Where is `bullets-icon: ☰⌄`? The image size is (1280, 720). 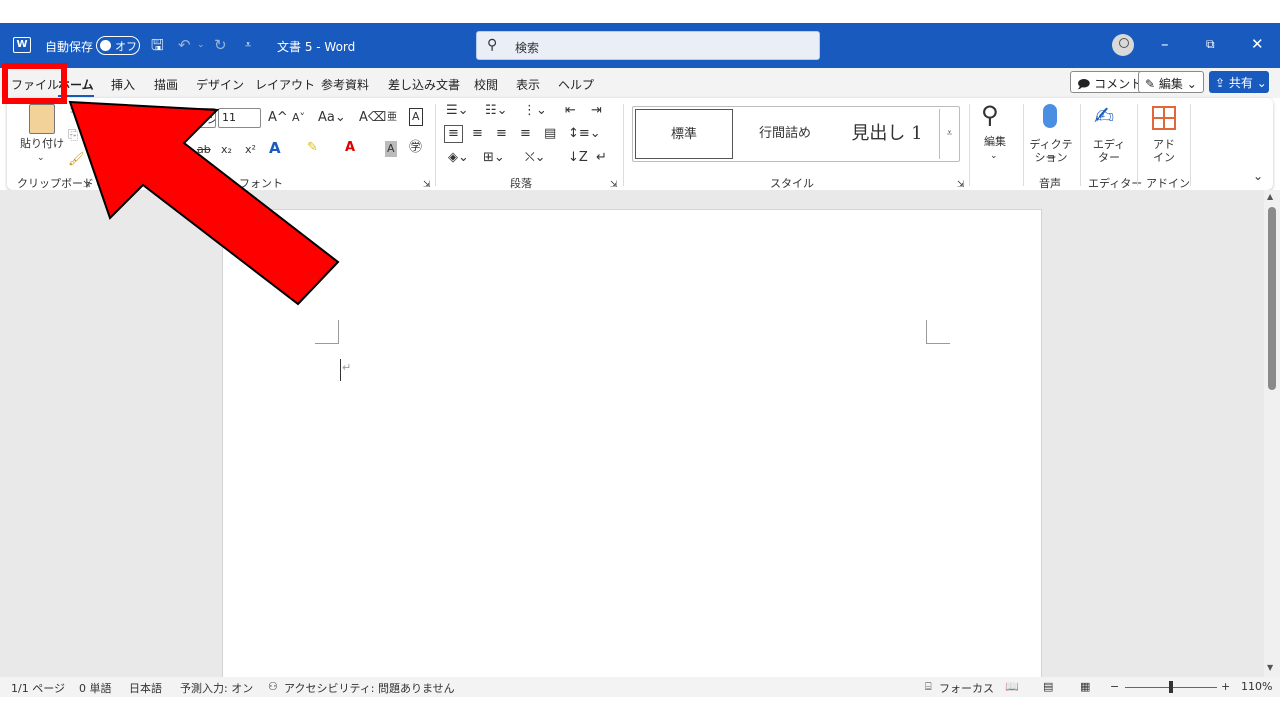
bullets-icon: ☰⌄ is located at coordinates (457, 111).